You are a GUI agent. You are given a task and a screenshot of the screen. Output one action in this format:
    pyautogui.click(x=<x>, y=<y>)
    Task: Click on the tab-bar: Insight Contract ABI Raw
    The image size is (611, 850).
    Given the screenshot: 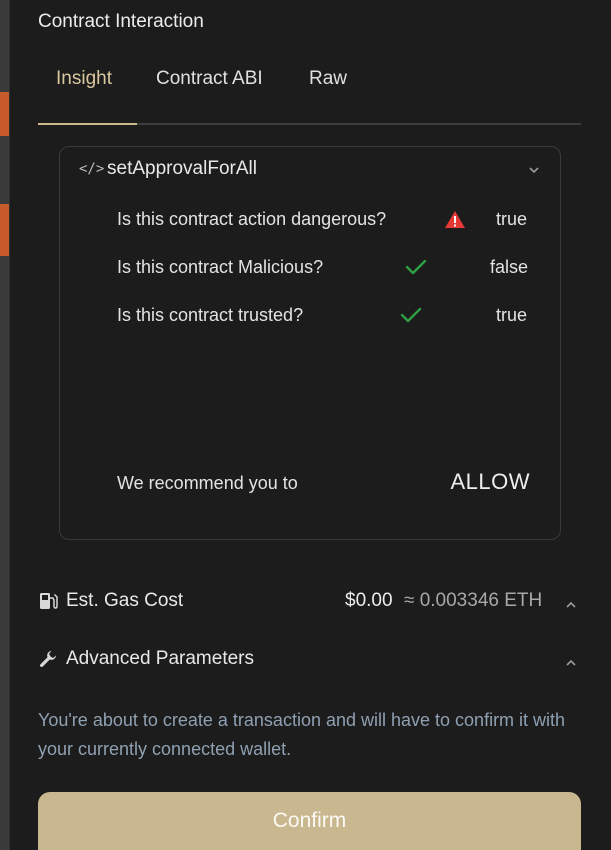 What is the action you would take?
    pyautogui.click(x=309, y=95)
    